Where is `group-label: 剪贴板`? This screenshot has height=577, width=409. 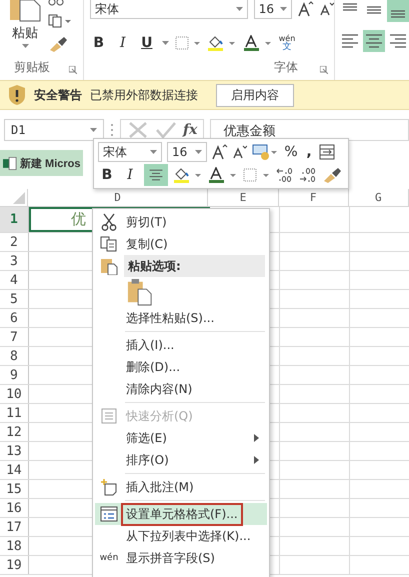 group-label: 剪贴板 is located at coordinates (32, 67).